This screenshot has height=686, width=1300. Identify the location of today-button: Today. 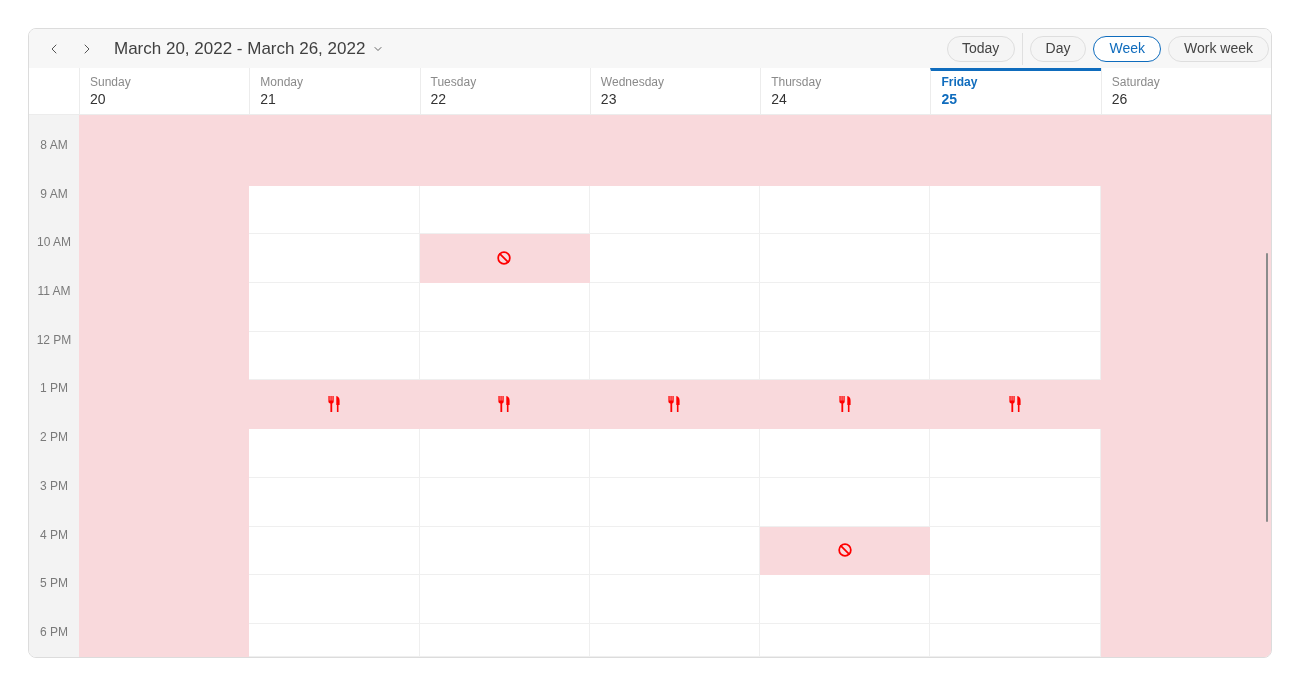
(980, 48).